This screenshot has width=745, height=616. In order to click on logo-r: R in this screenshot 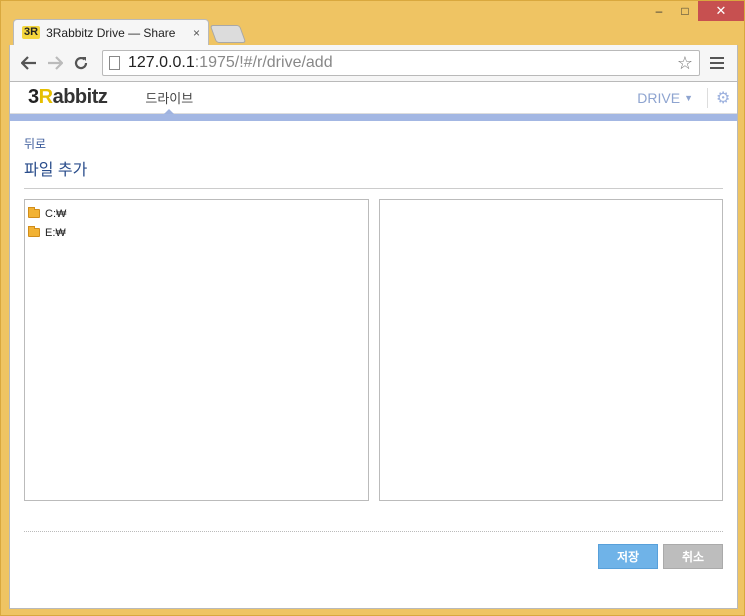, I will do `click(45, 97)`.